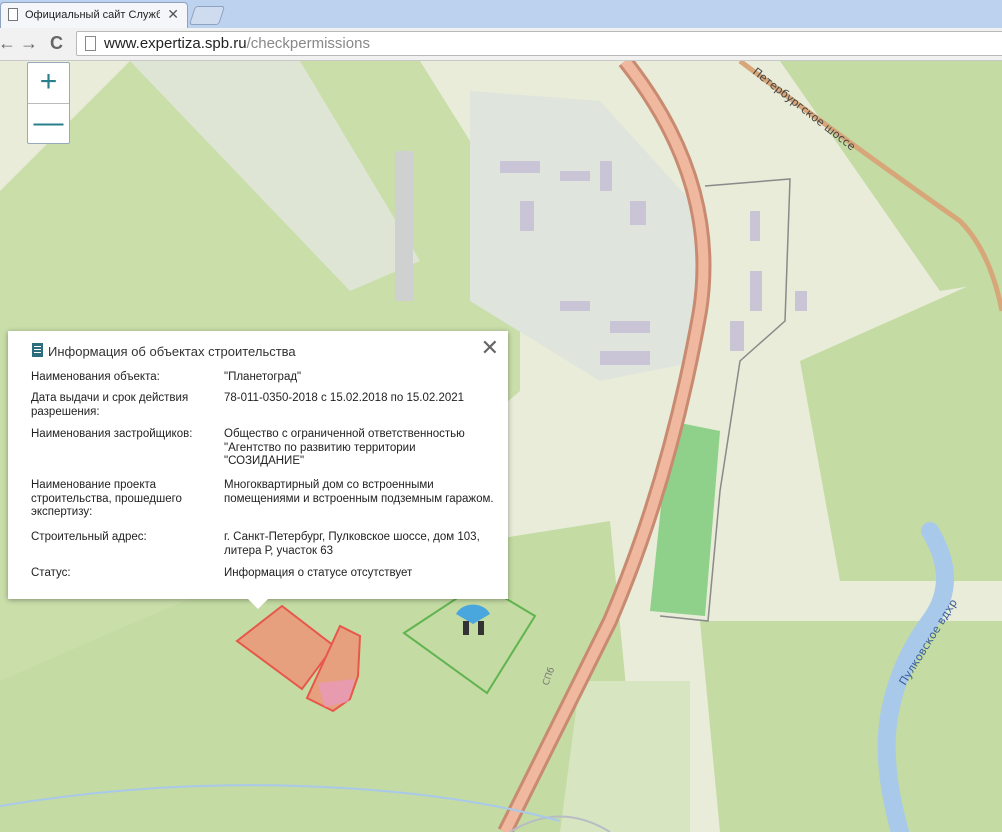  What do you see at coordinates (37, 350) in the screenshot?
I see `document-icon` at bounding box center [37, 350].